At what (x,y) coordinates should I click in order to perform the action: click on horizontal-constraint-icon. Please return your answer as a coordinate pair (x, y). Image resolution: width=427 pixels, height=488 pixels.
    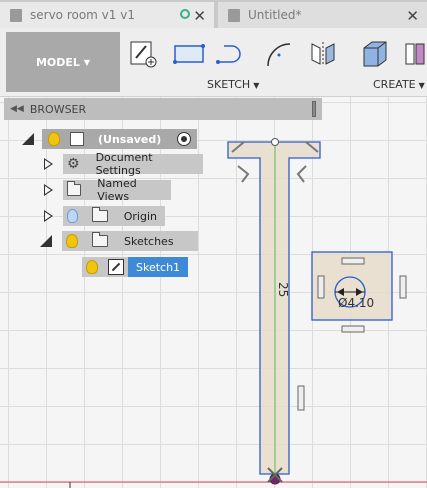
    Looking at the image, I should click on (353, 261).